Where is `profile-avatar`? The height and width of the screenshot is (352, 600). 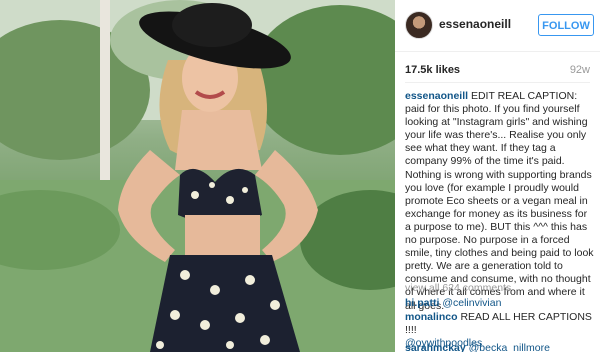
profile-avatar is located at coordinates (419, 25).